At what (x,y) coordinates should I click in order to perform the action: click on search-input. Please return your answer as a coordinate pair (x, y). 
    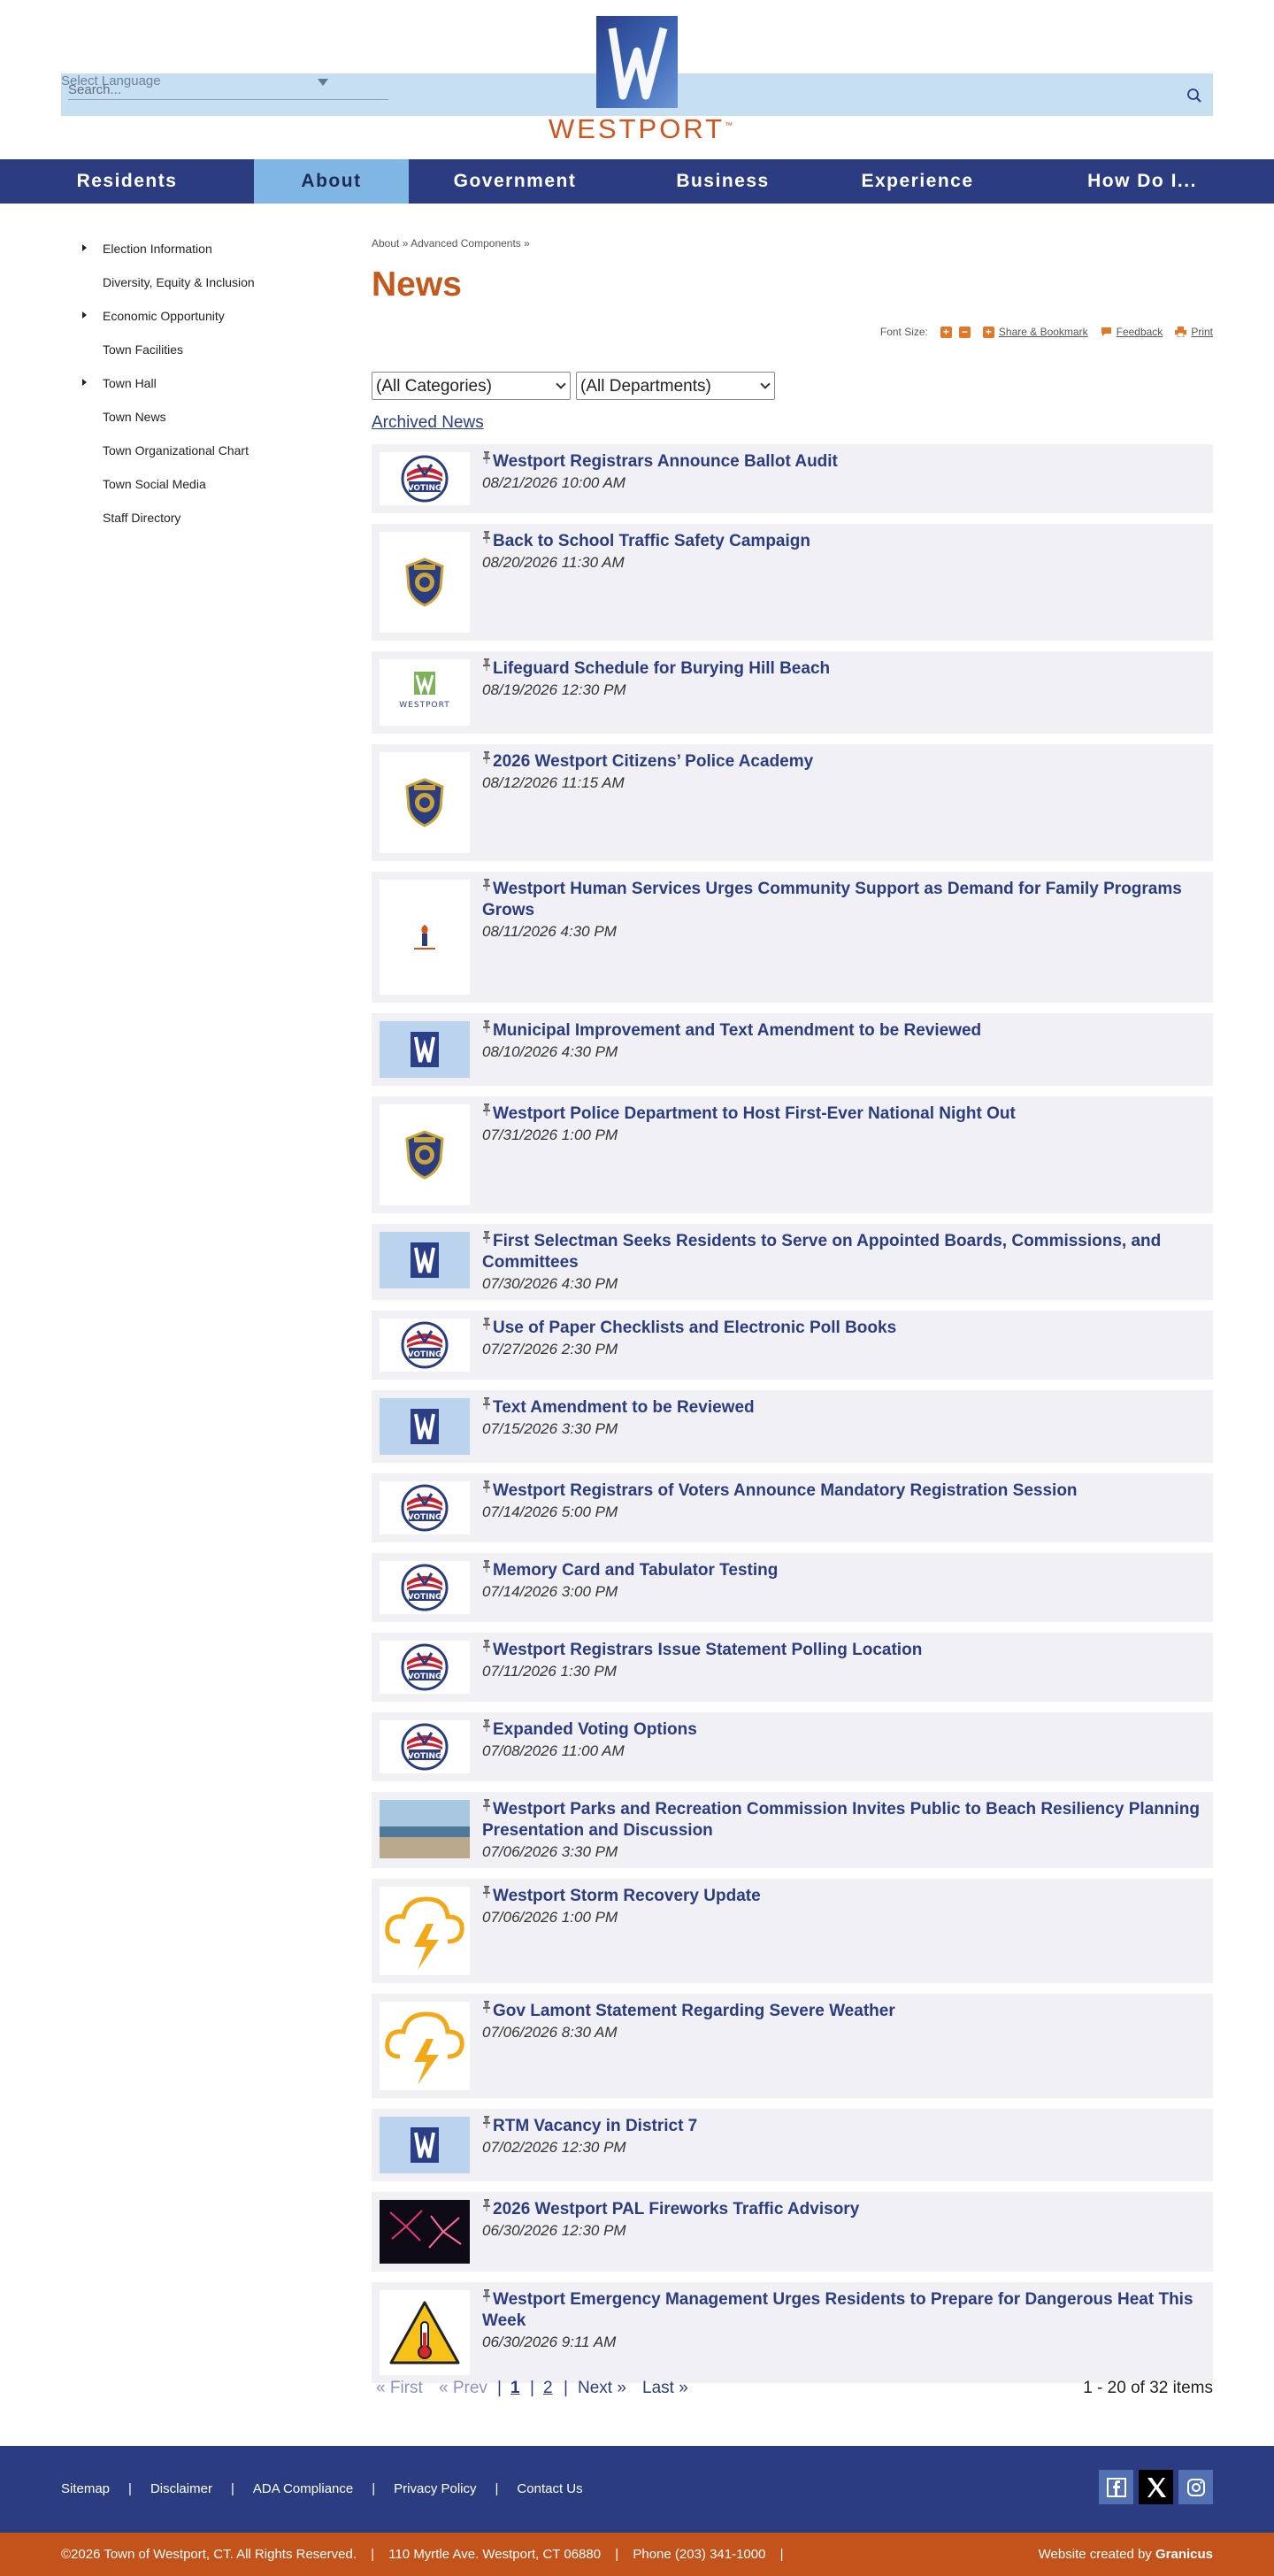
    Looking at the image, I should click on (228, 90).